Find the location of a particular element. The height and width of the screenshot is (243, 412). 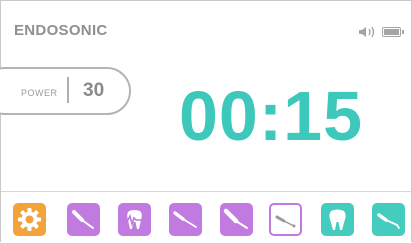

gear-icon is located at coordinates (29, 219).